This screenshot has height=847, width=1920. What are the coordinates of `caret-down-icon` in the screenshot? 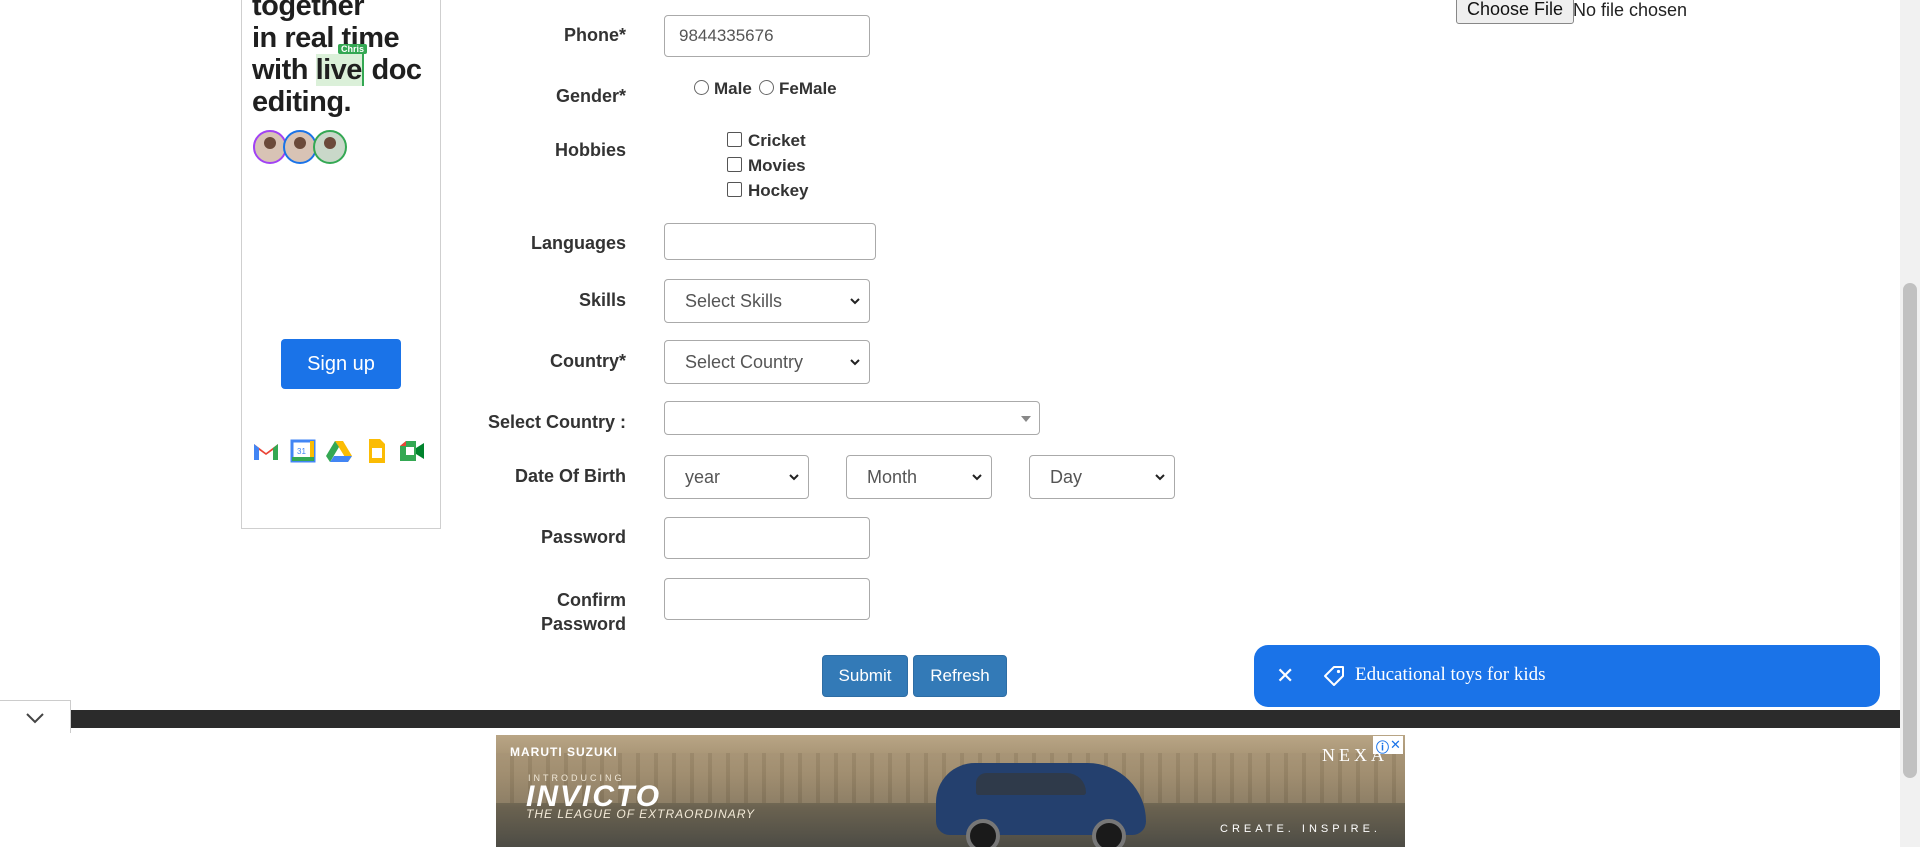 It's located at (1026, 419).